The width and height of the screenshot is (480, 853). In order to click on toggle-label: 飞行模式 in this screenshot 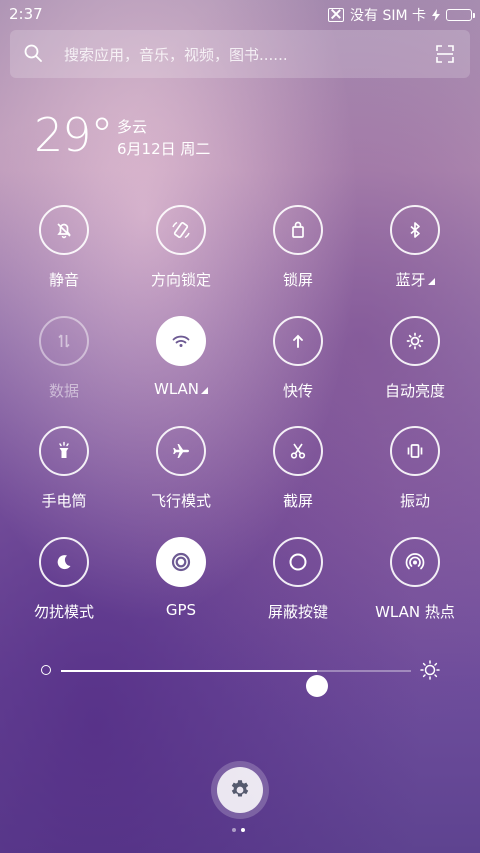, I will do `click(181, 500)`.